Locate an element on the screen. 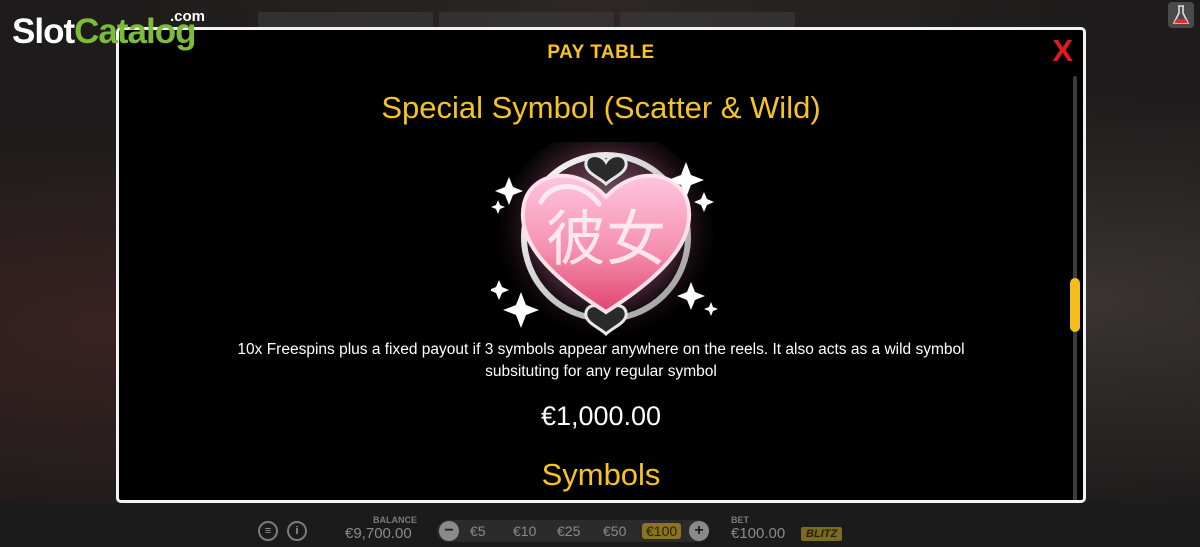 The image size is (1200, 547). decrease-bet-button: − is located at coordinates (449, 531).